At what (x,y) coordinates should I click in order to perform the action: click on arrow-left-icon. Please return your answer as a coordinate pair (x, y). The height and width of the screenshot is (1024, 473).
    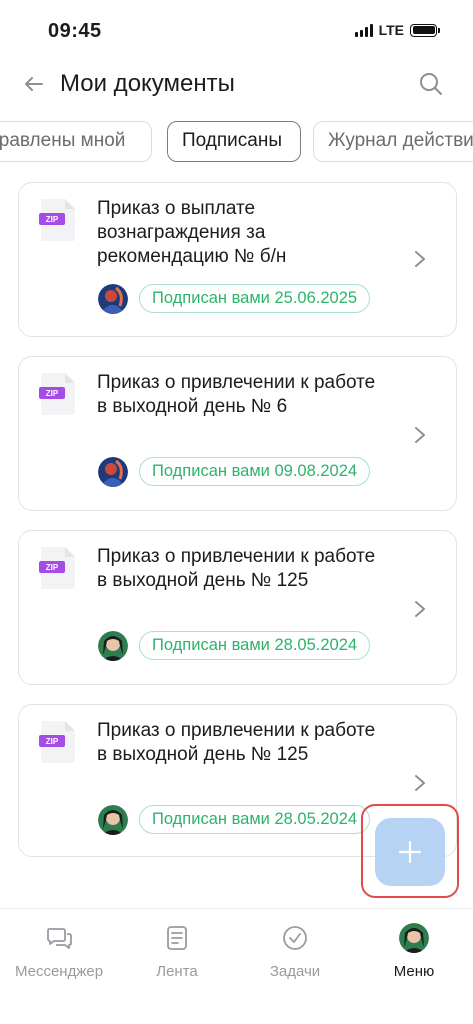
    Looking at the image, I should click on (34, 84).